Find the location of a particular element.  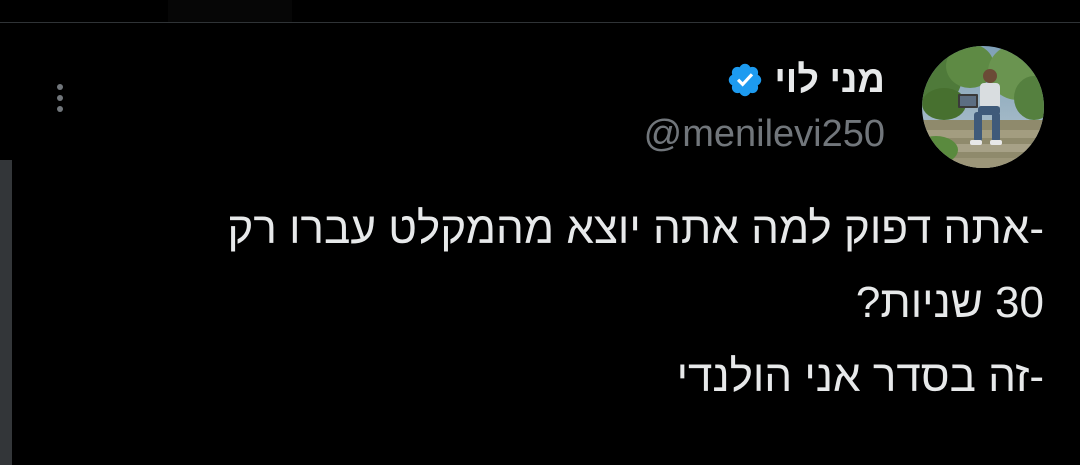

display-name: מני לוי is located at coordinates (829, 80).